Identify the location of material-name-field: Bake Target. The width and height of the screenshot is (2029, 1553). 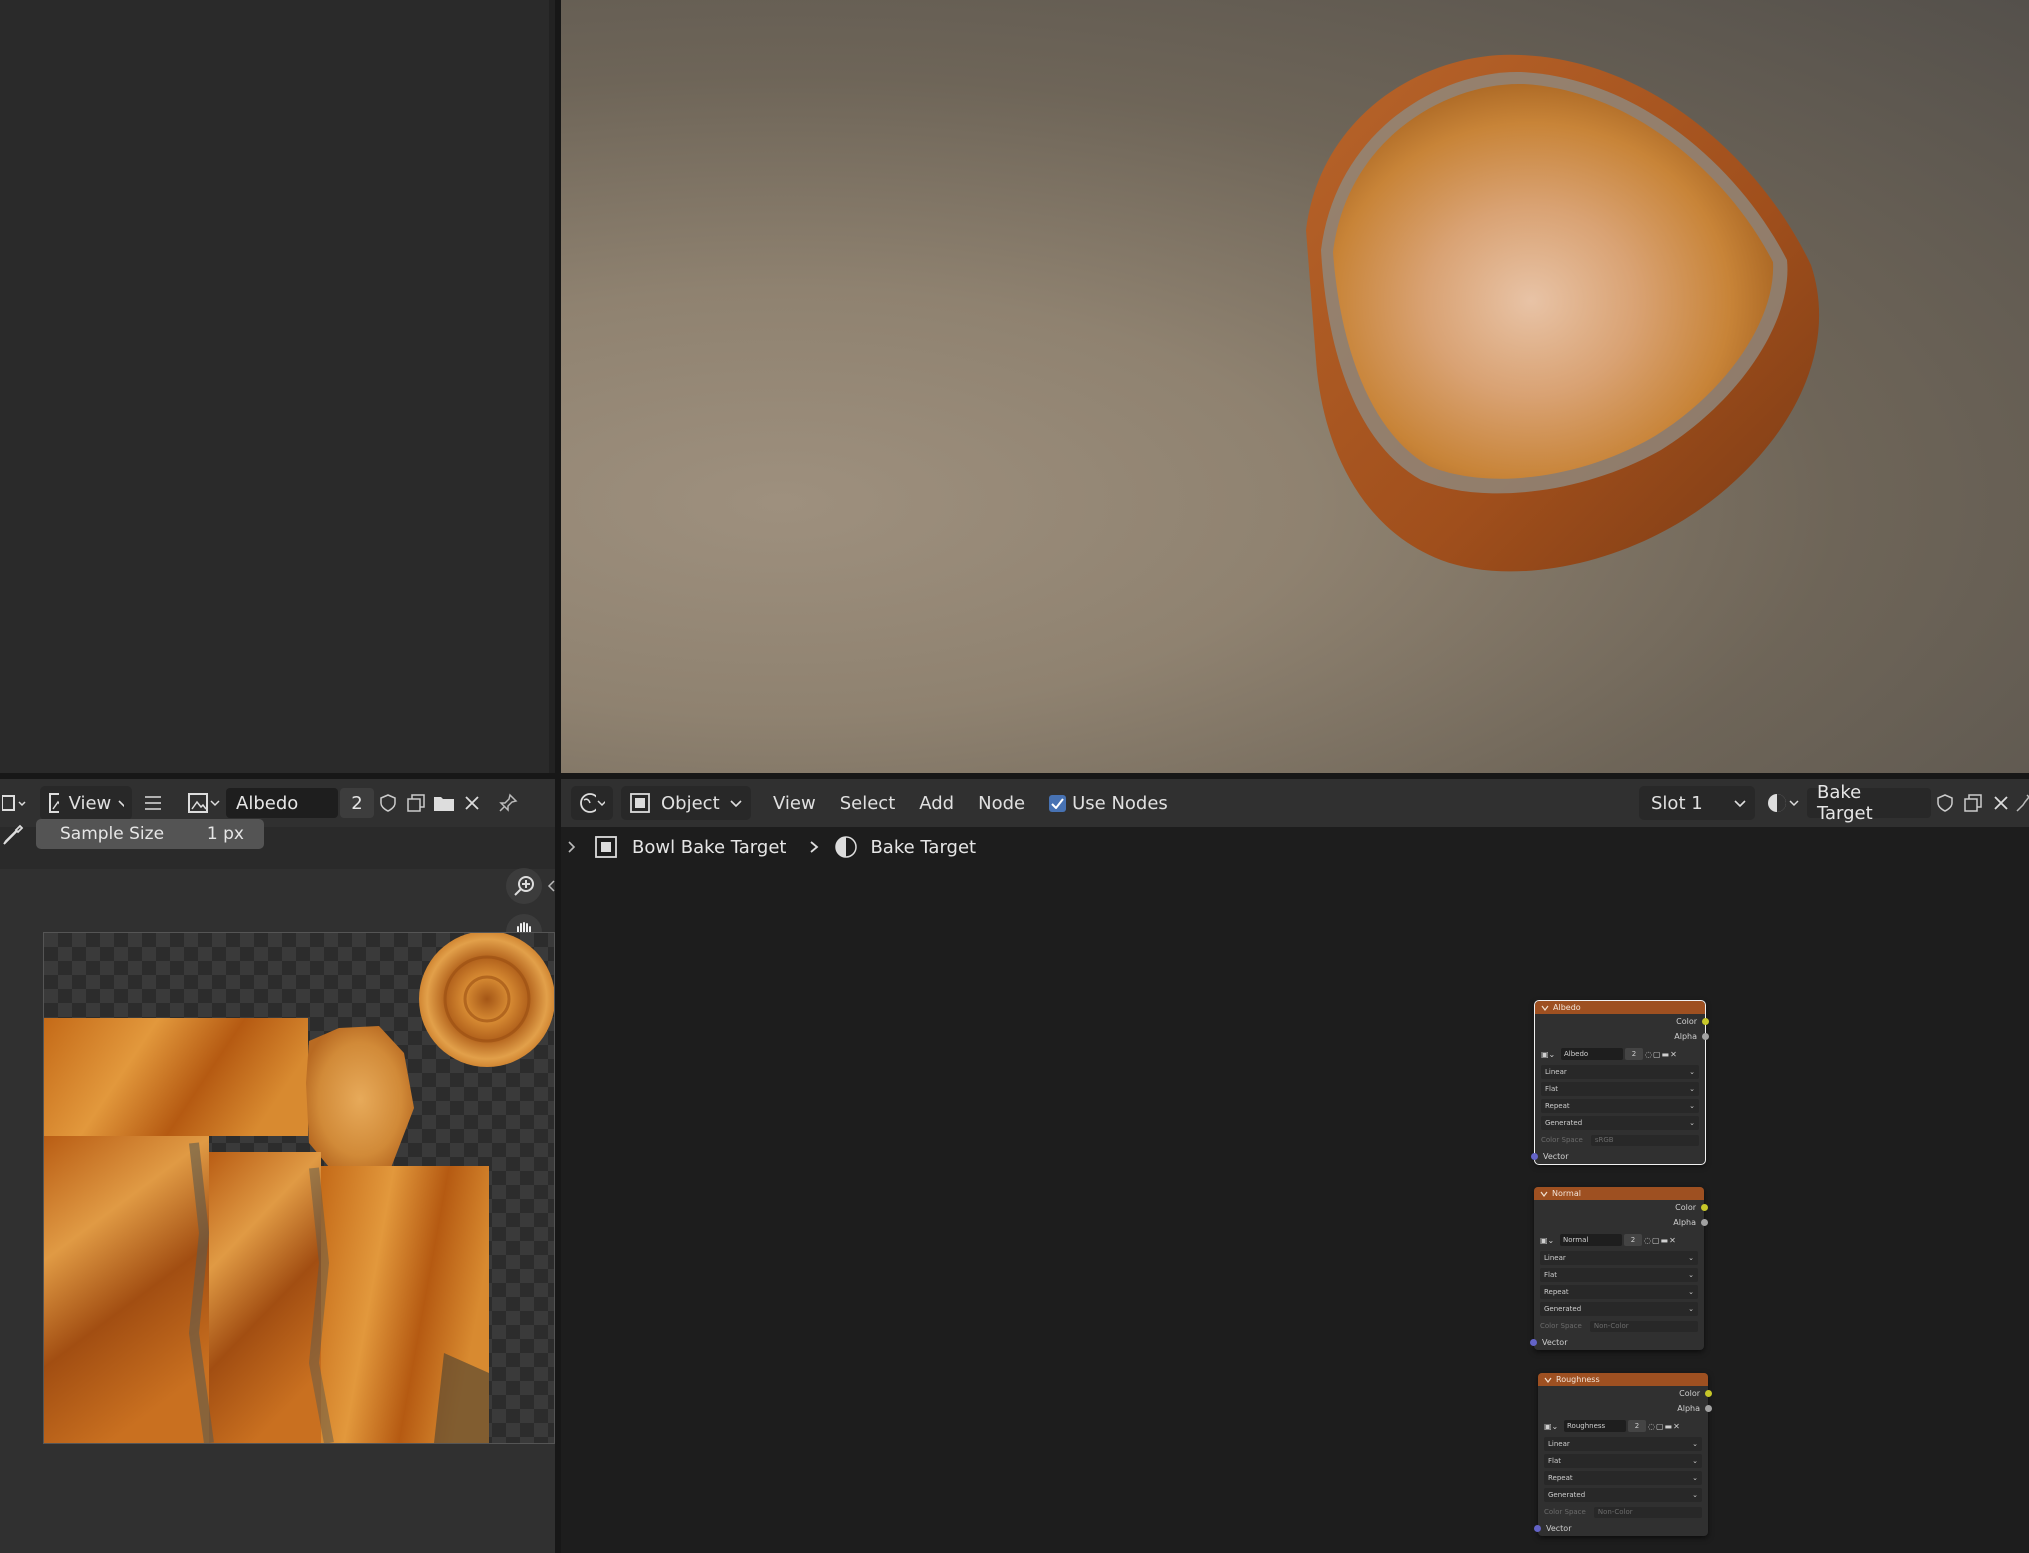
(1869, 803).